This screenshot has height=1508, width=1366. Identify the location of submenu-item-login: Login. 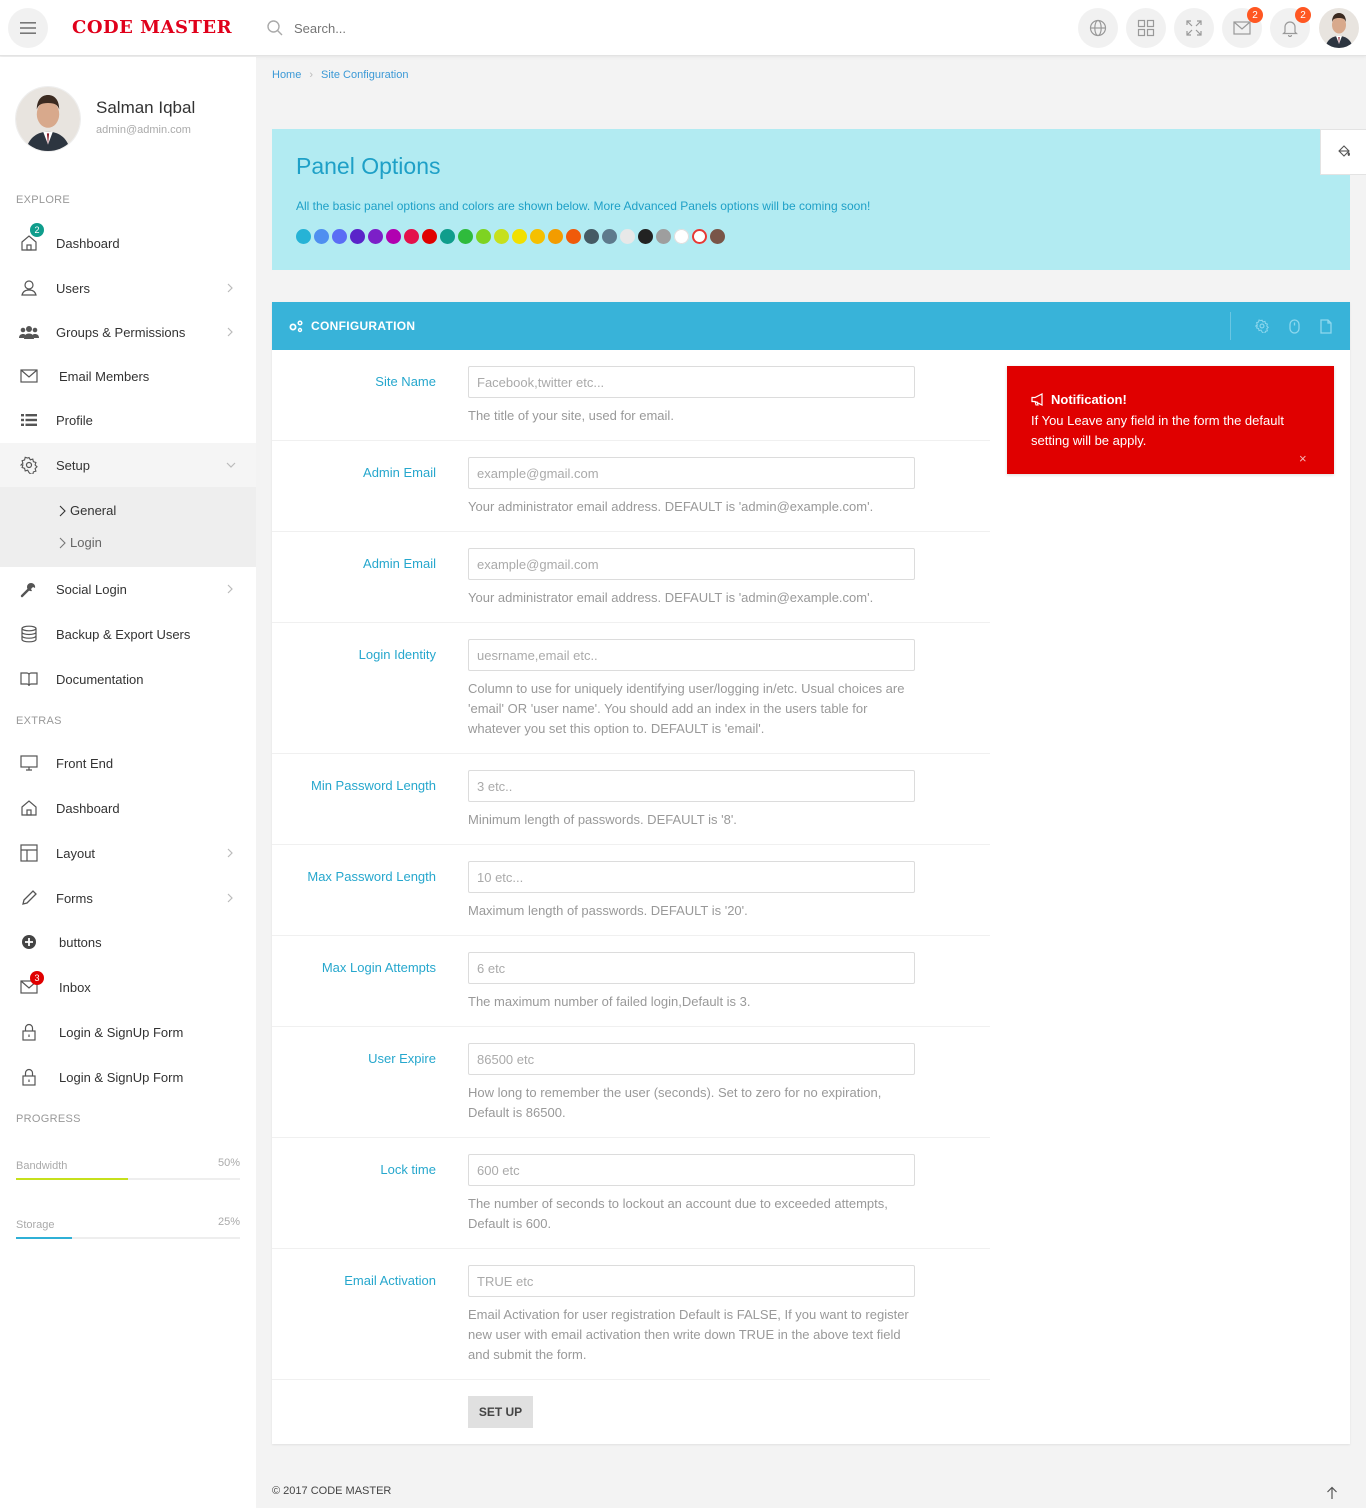
(80, 542).